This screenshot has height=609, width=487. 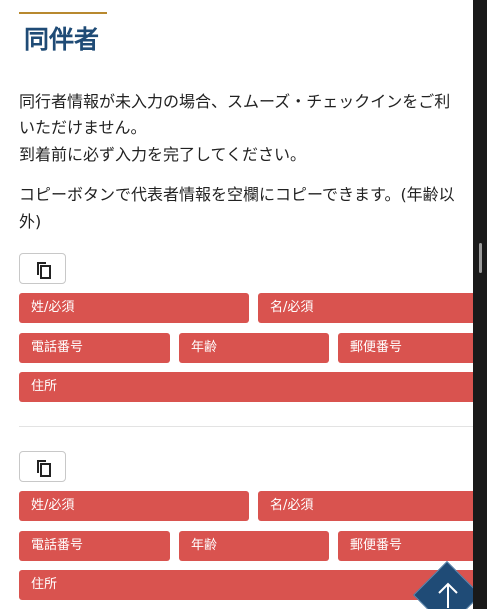 I want to click on description-line: 外), so click(x=30, y=221).